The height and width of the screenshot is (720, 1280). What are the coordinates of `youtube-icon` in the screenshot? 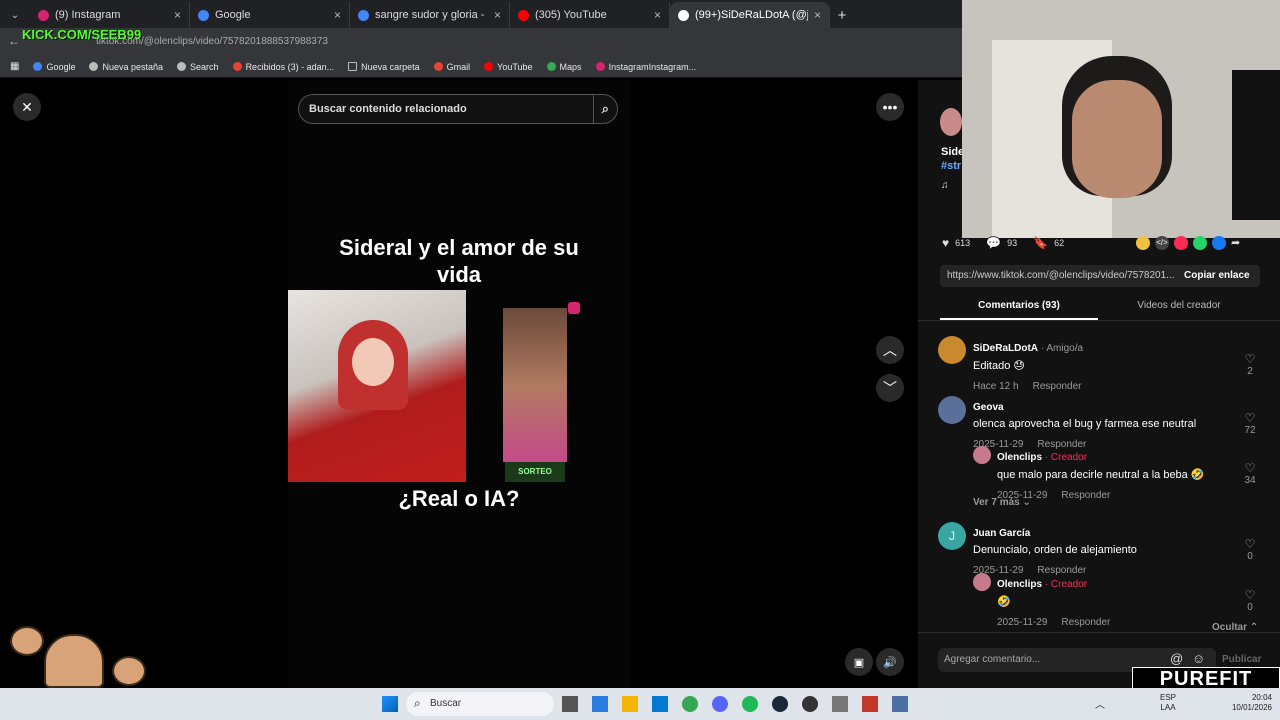 It's located at (489, 66).